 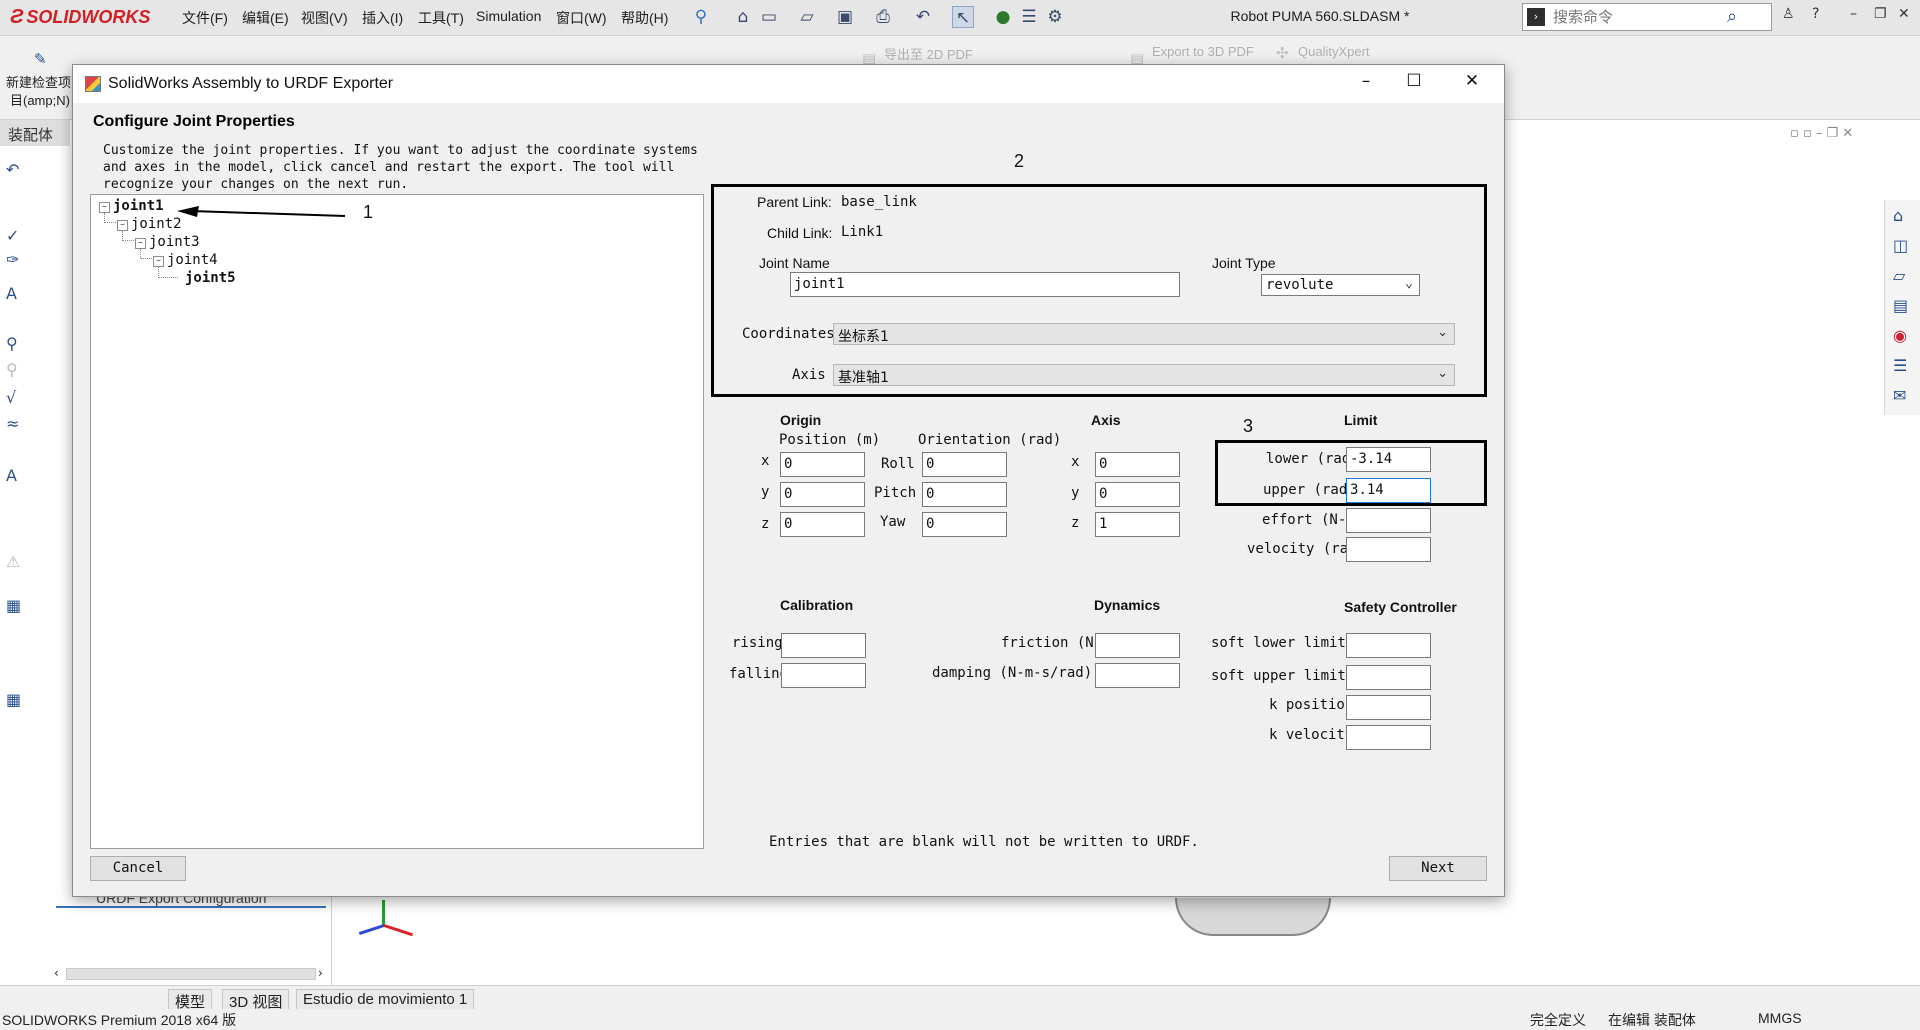 What do you see at coordinates (823, 645) in the screenshot?
I see `rising-input` at bounding box center [823, 645].